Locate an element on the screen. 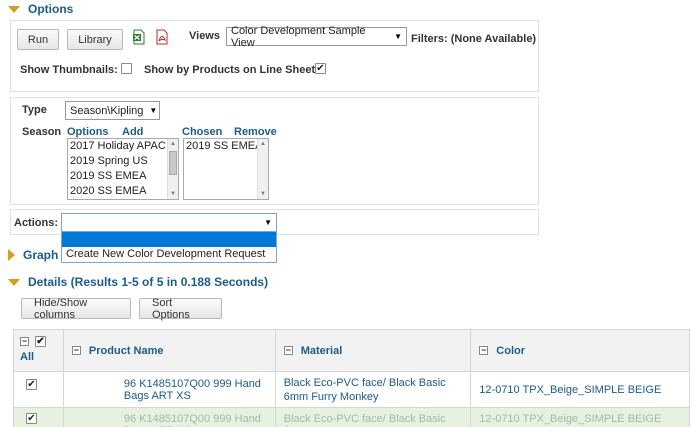 The height and width of the screenshot is (427, 690). table-header-row: − ✔ All − Product Name − Material − Color is located at coordinates (351, 350).